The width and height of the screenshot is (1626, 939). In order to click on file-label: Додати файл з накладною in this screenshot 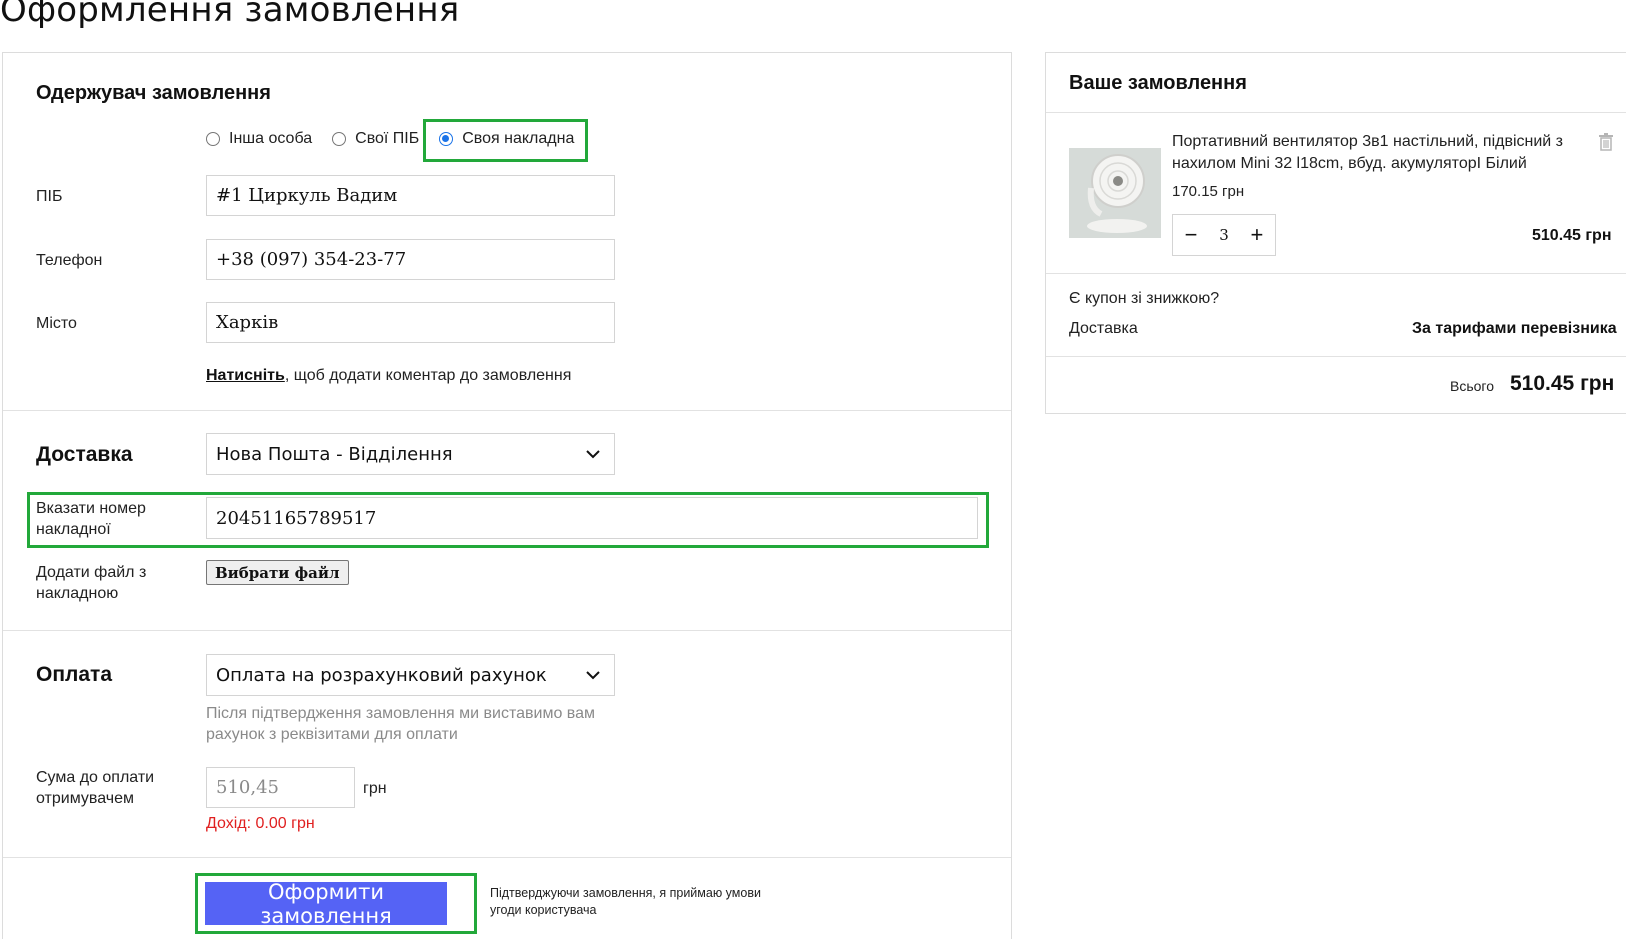, I will do `click(91, 583)`.